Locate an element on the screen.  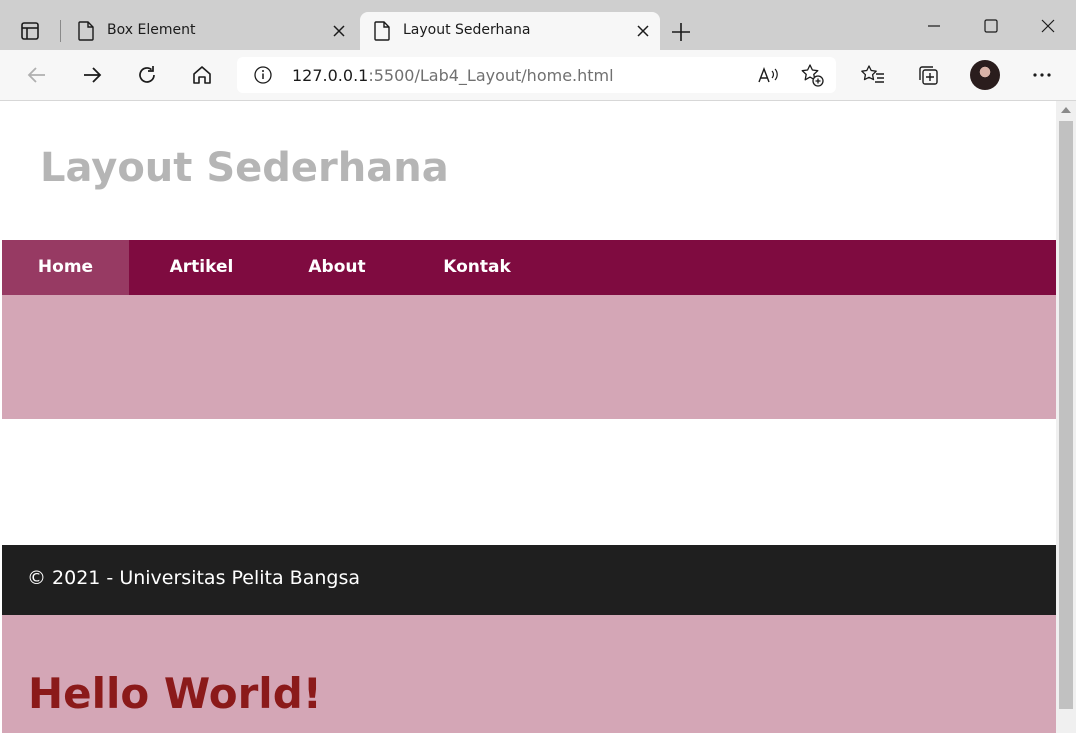
tab-box-element: Box Element is located at coordinates (210, 31).